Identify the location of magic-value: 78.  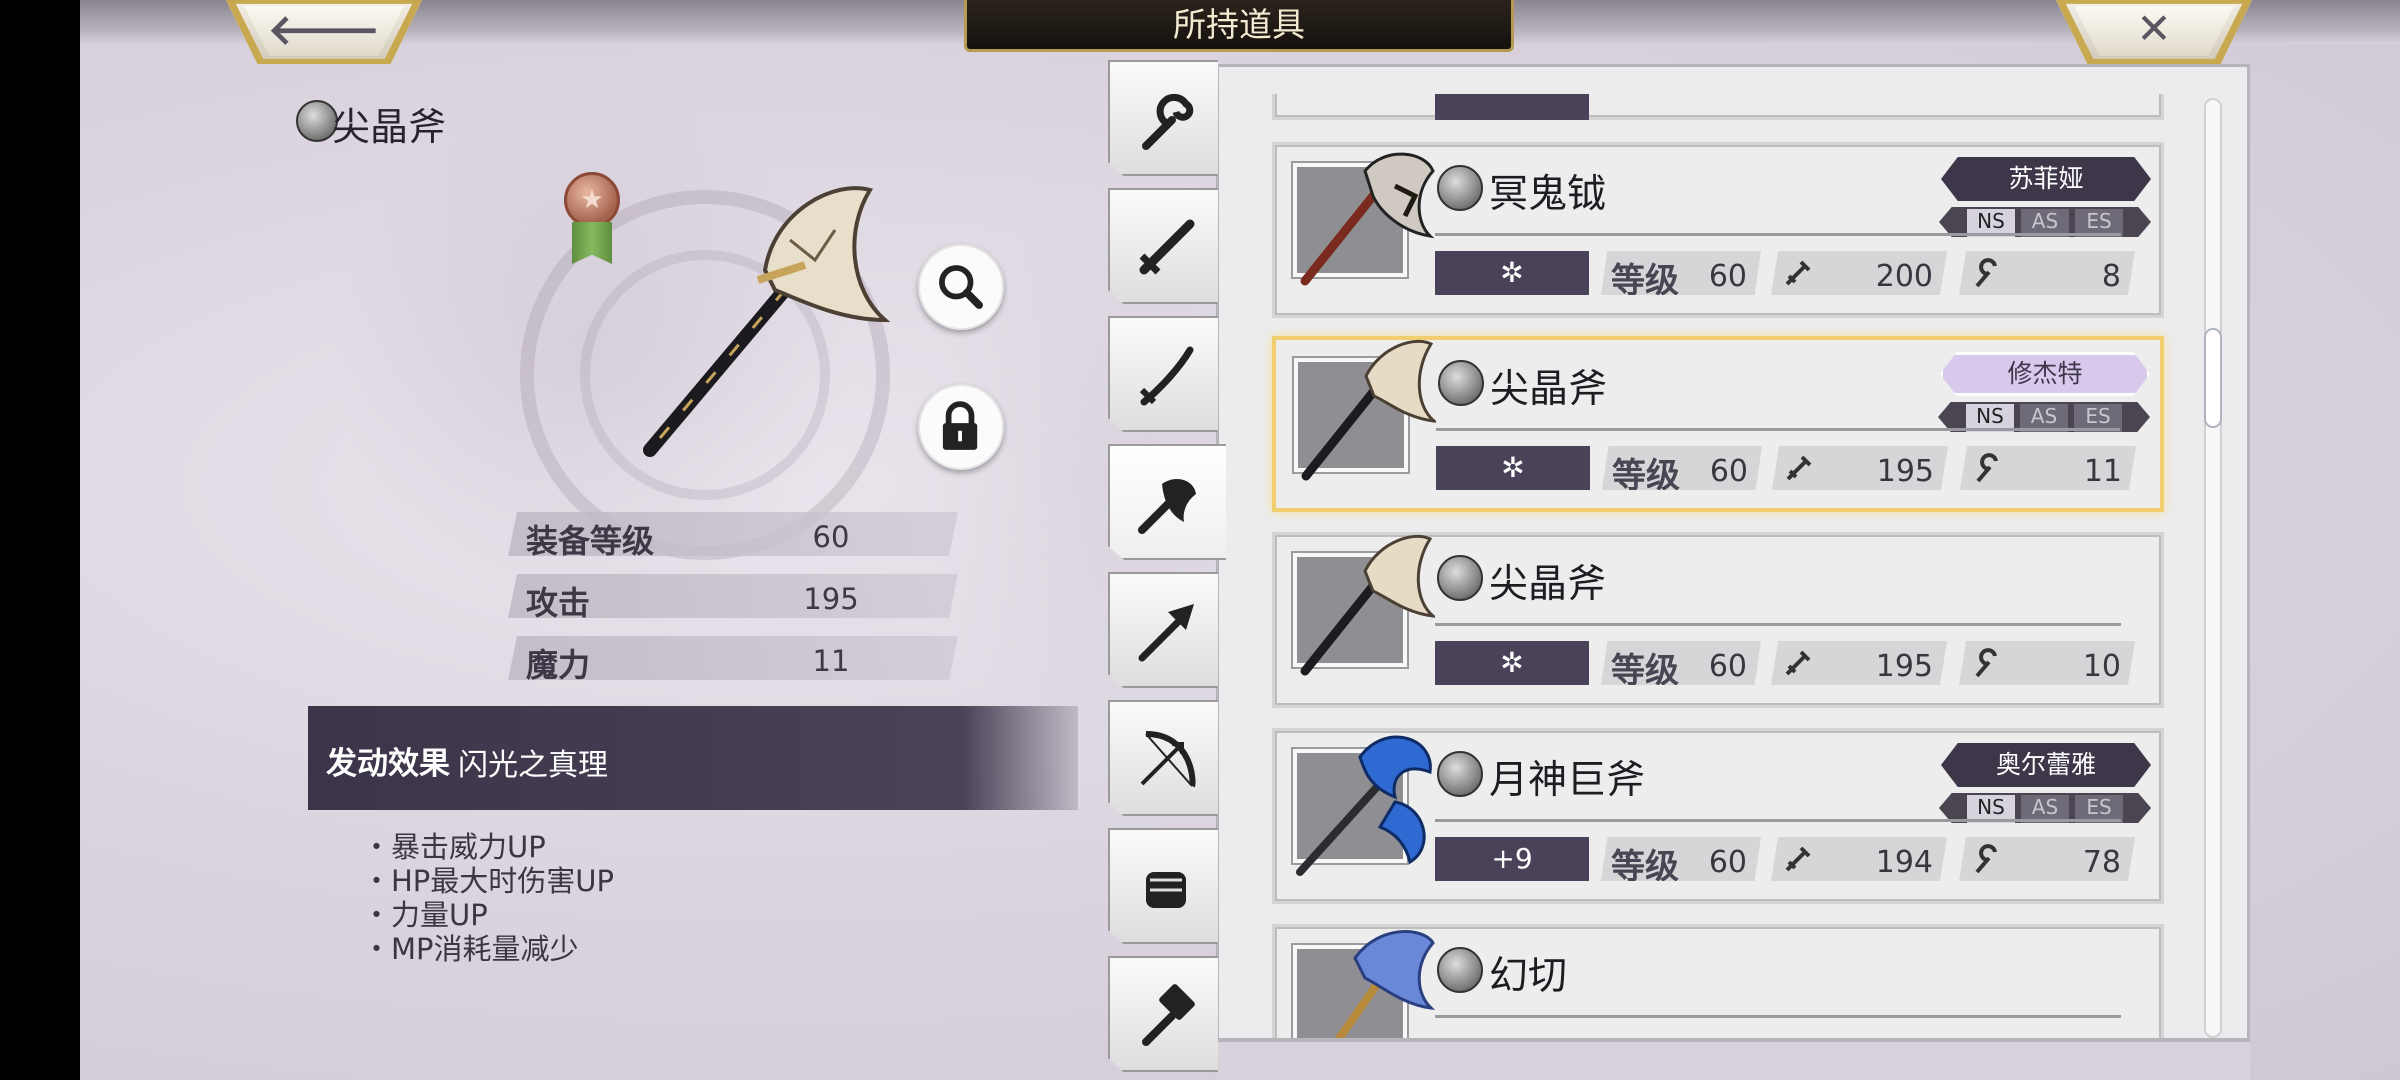
(2101, 862).